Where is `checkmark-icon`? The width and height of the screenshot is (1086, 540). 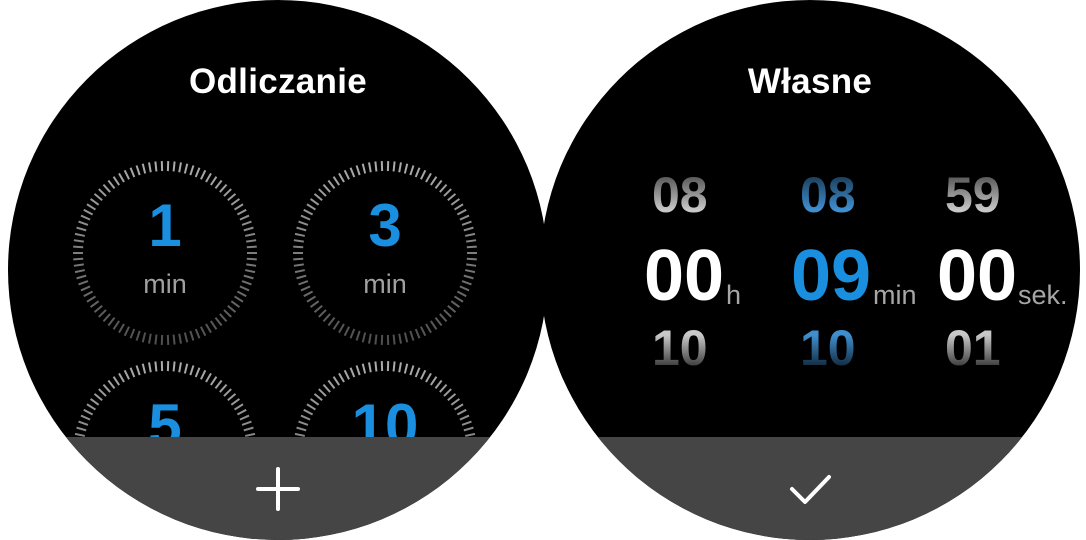
checkmark-icon is located at coordinates (810, 489).